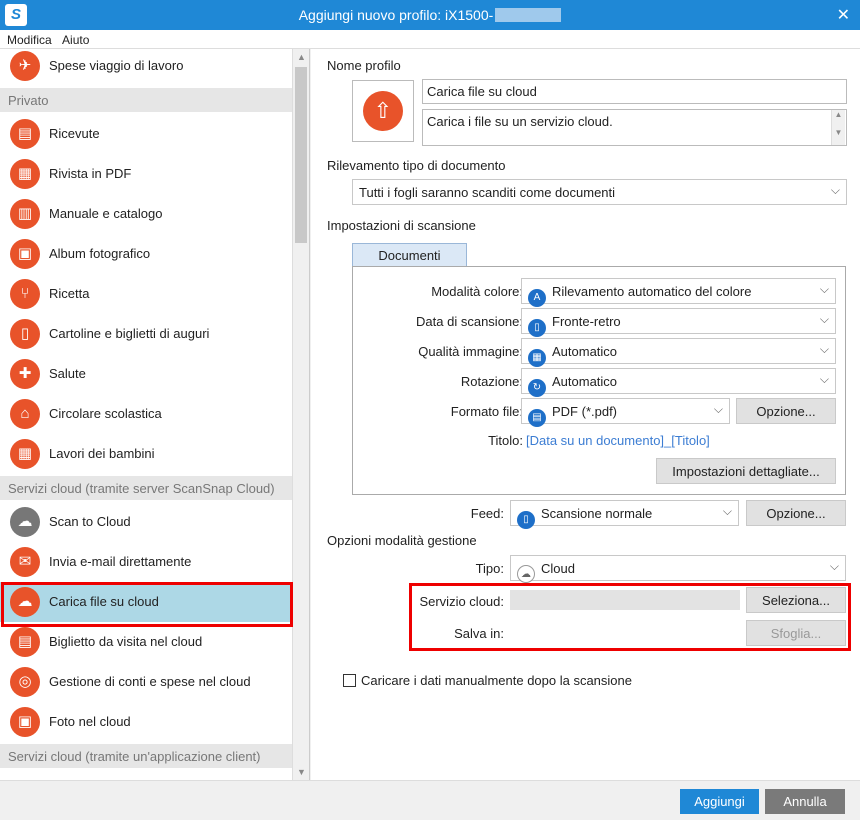  Describe the element at coordinates (838, 127) in the screenshot. I see `description-scrollbar: ▲ ▼` at that location.